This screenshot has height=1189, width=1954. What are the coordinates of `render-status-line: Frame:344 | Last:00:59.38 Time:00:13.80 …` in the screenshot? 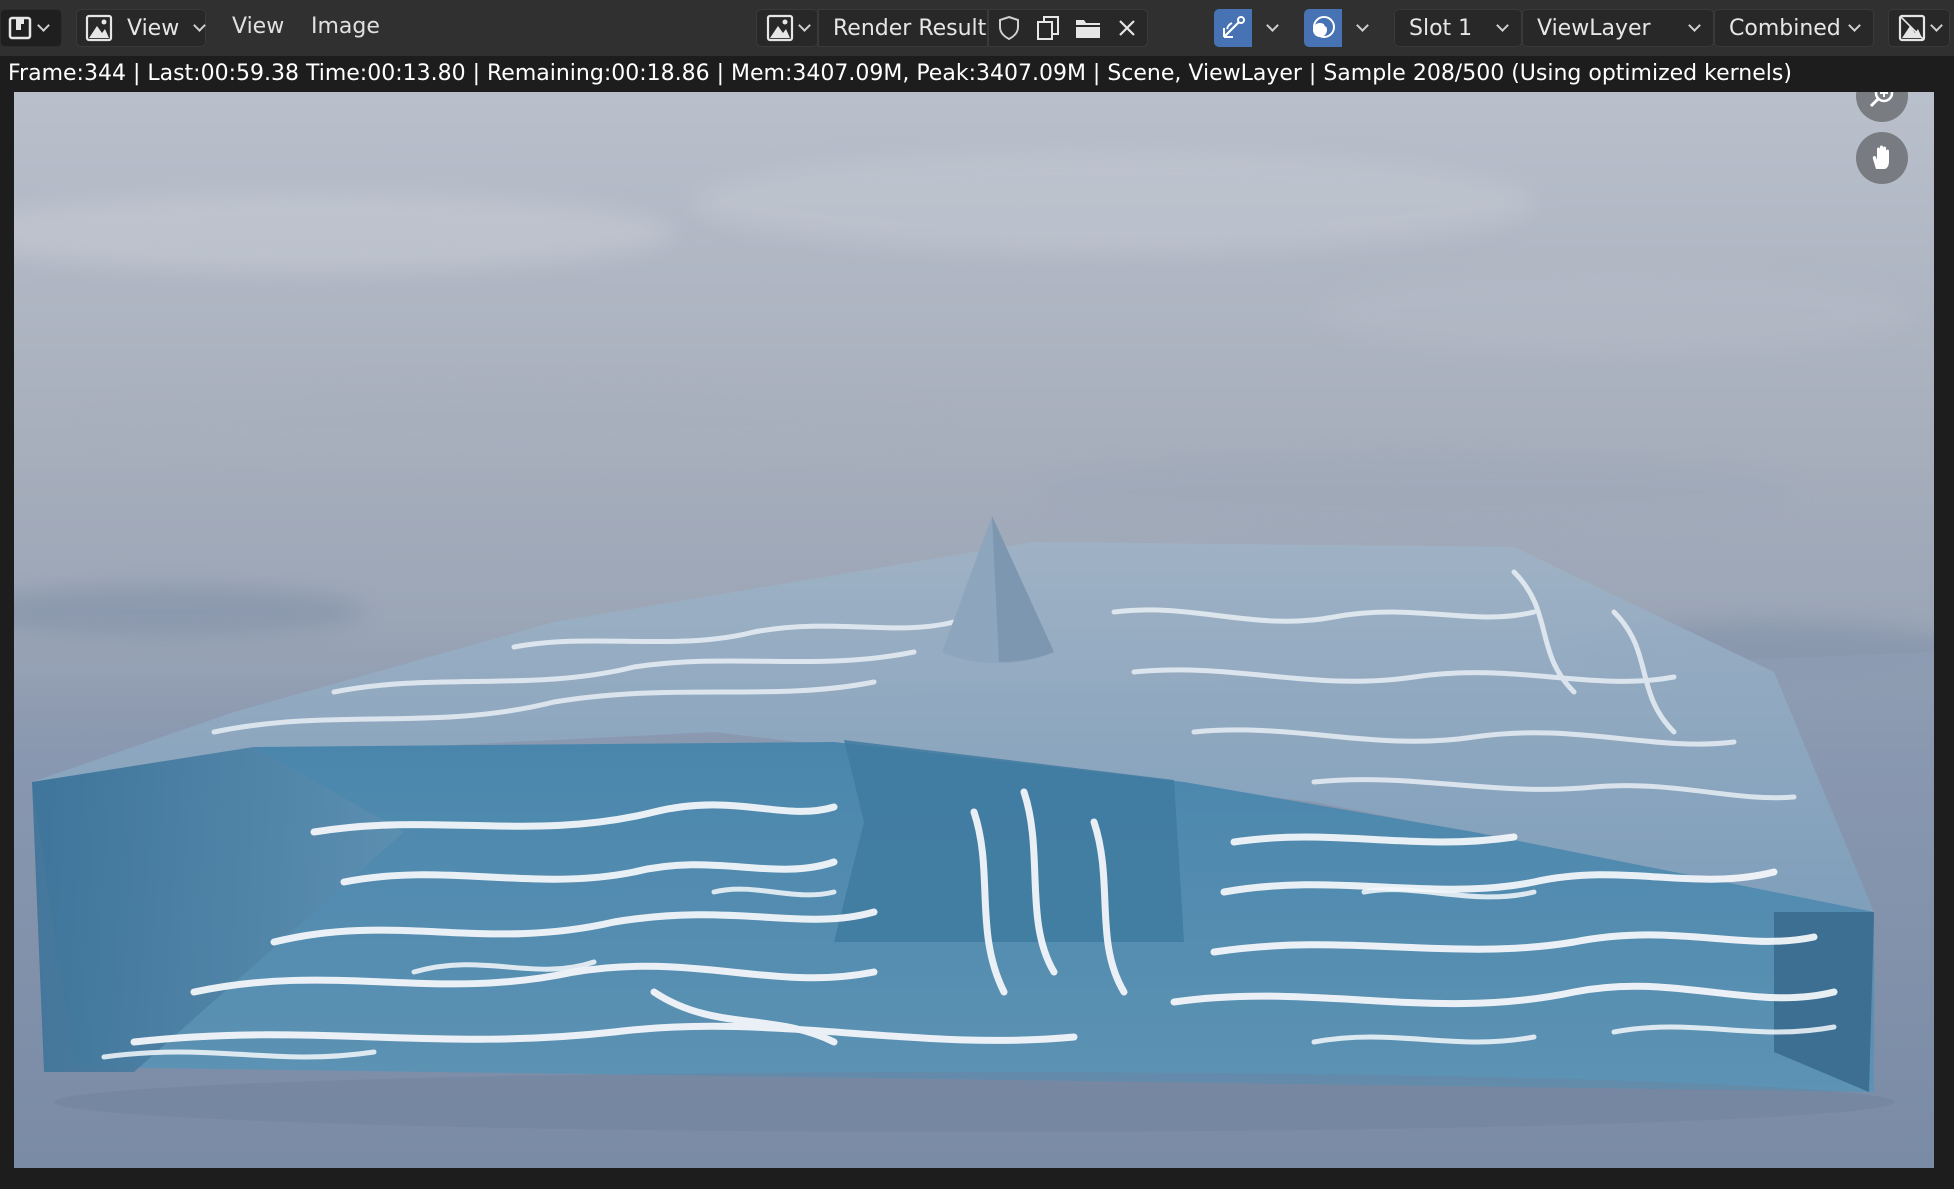 It's located at (977, 74).